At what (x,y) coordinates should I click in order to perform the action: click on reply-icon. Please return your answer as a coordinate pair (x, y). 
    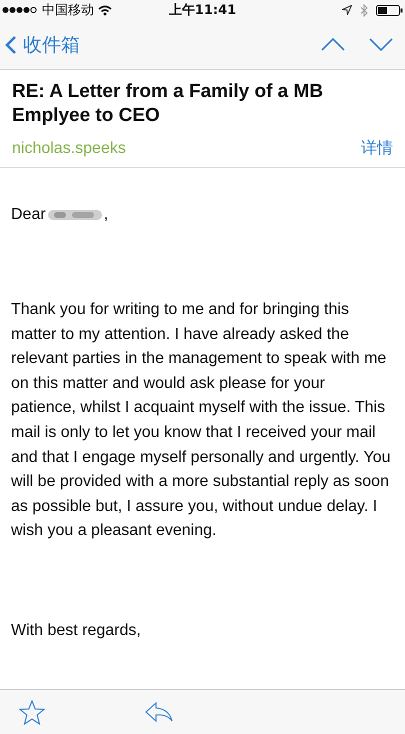
    Looking at the image, I should click on (159, 712).